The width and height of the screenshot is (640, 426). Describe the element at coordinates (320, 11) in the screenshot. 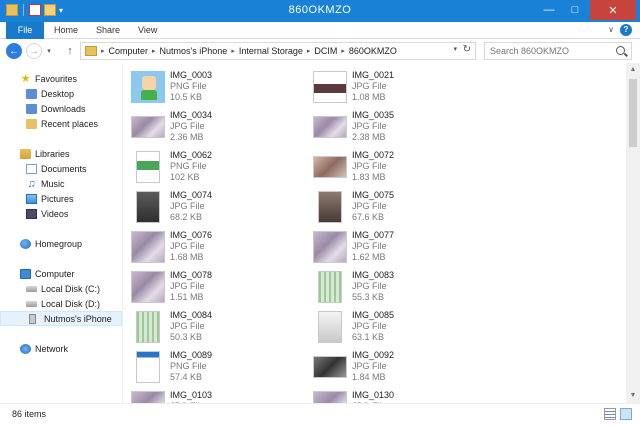

I see `title-bar: ▾ 860OKMZO — □ ✕` at that location.